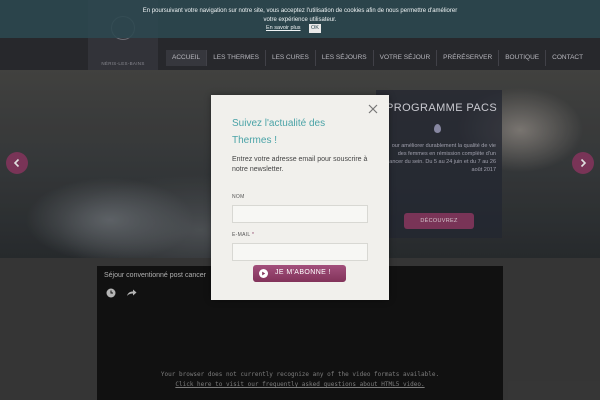  Describe the element at coordinates (300, 252) in the screenshot. I see `email-field` at that location.